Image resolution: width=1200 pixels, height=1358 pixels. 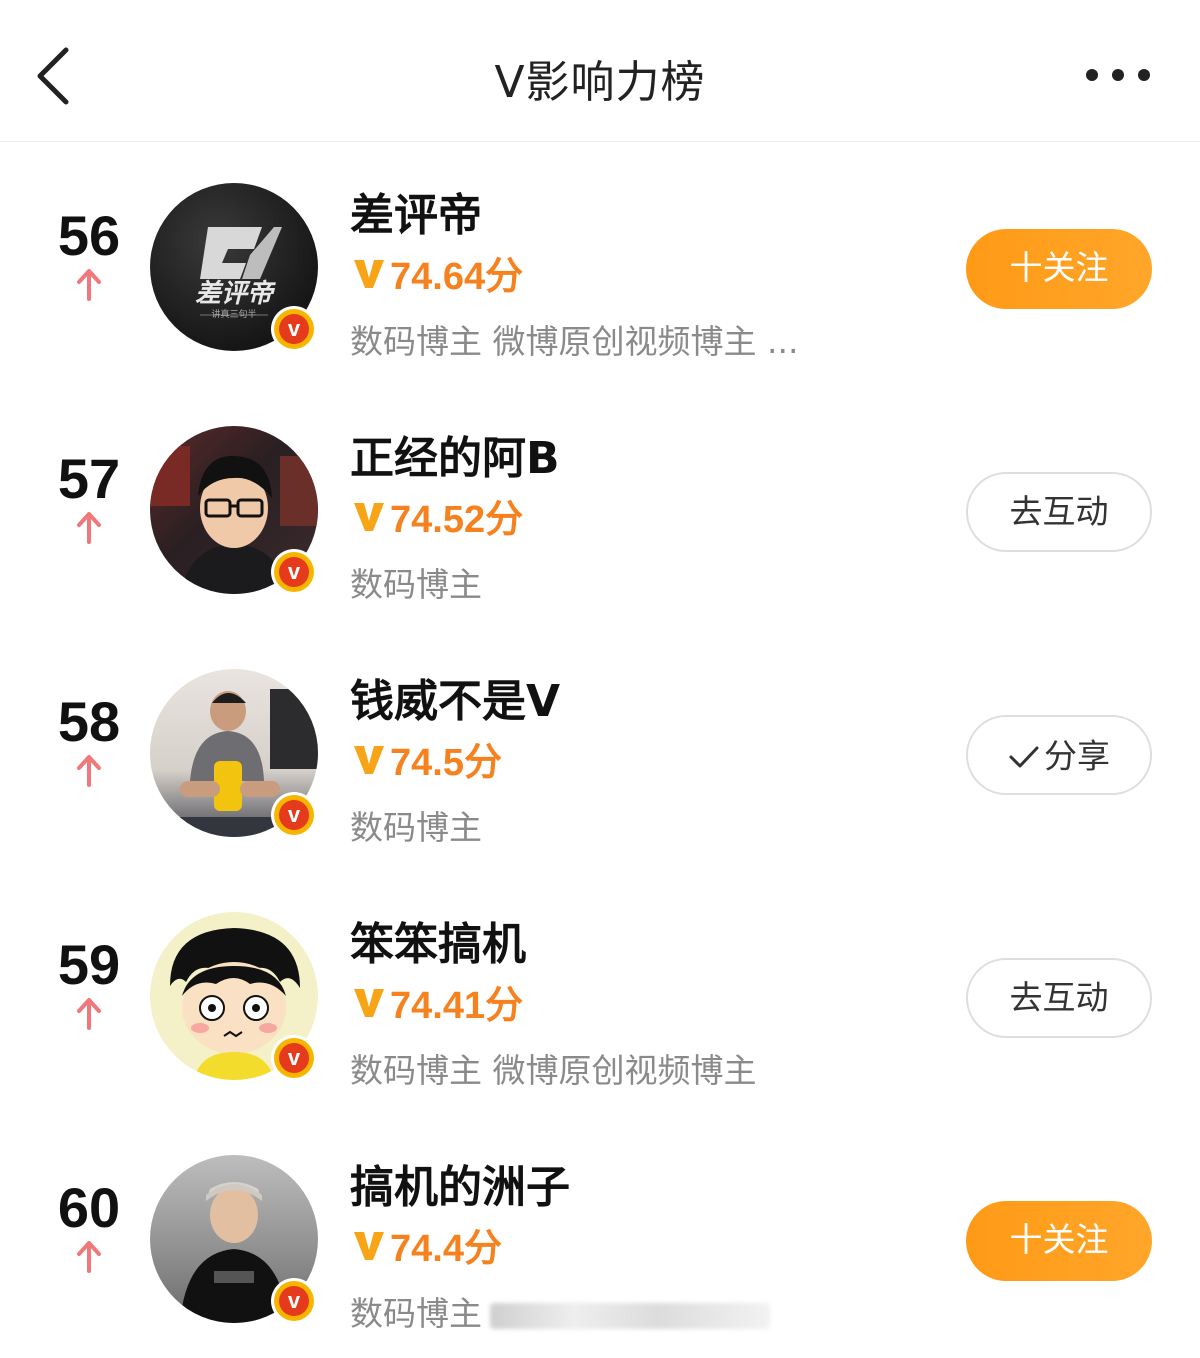 I want to click on influence-score: 74.4分, so click(x=427, y=1243).